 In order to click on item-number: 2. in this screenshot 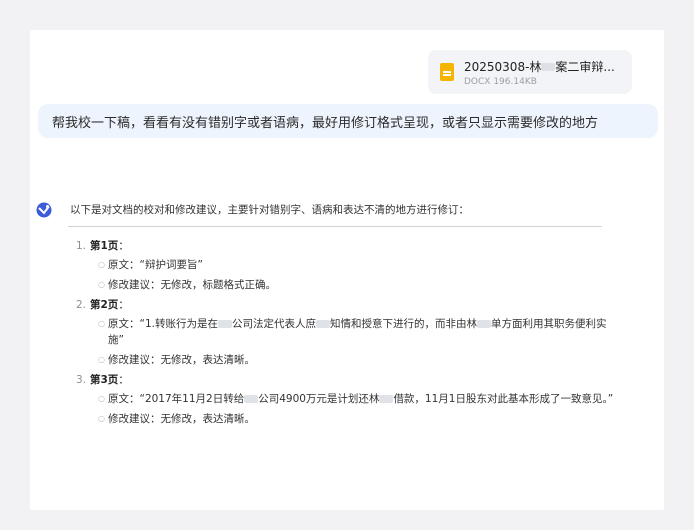, I will do `click(81, 305)`.